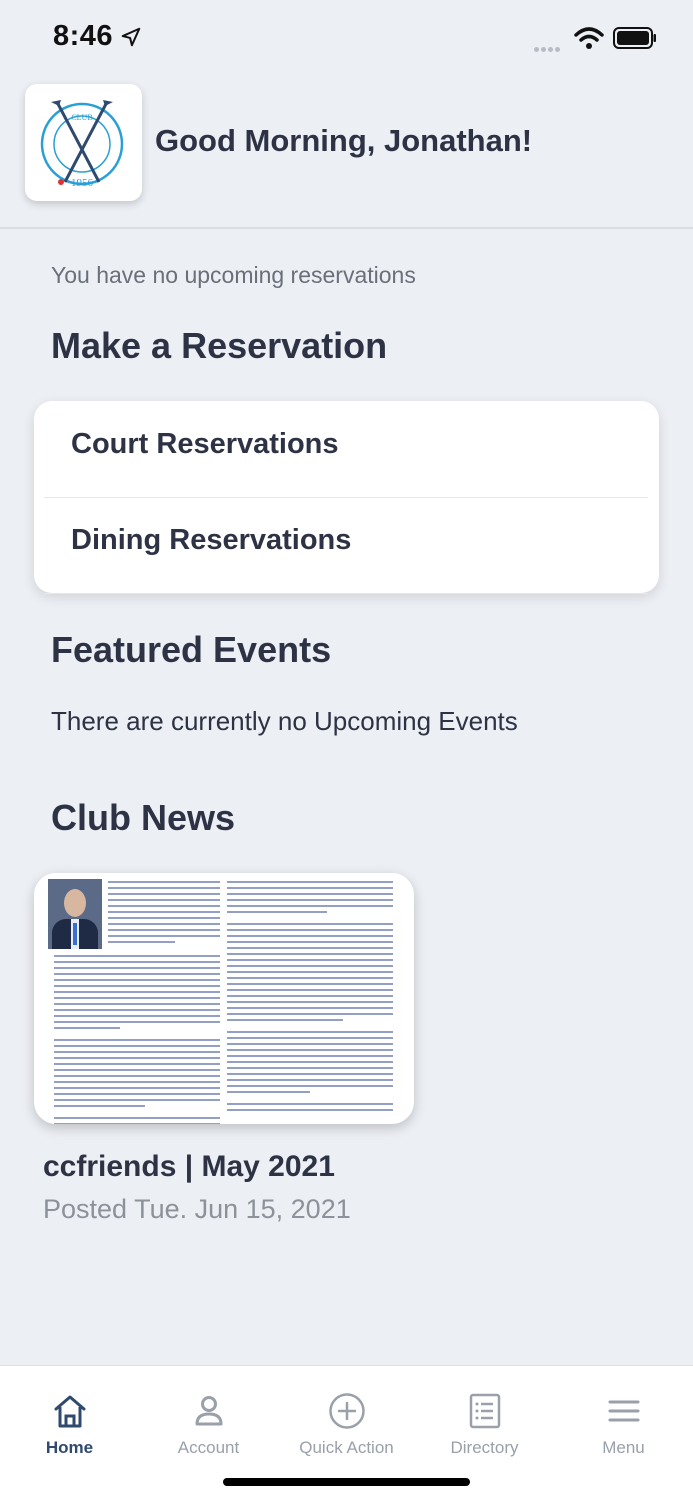 Image resolution: width=693 pixels, height=1501 pixels. I want to click on tab-quick-action: Quick Action, so click(346, 1416).